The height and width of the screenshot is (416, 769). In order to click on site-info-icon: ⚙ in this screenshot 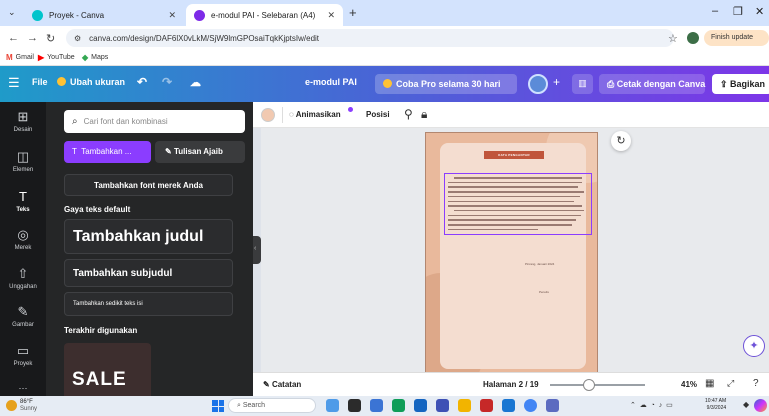, I will do `click(77, 38)`.